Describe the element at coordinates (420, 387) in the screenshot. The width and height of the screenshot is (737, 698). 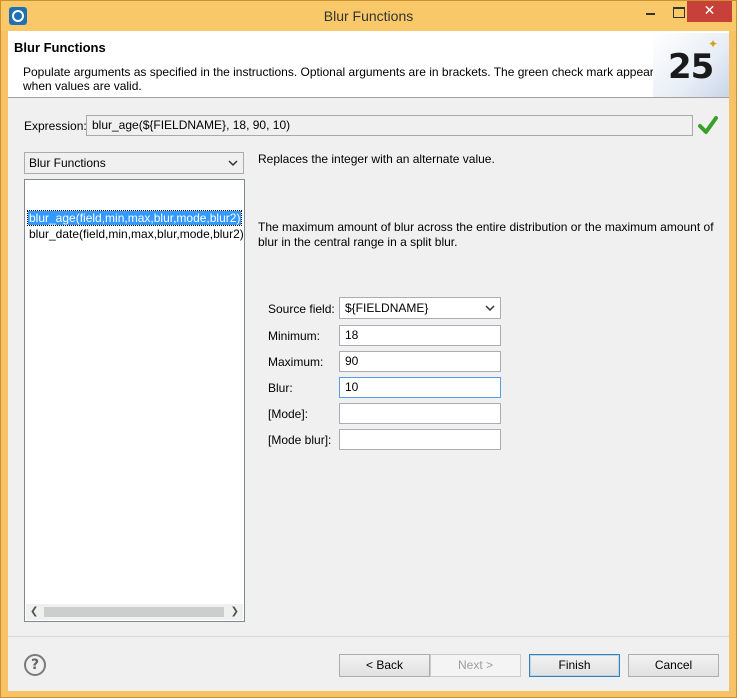
I see `blur-input: 10` at that location.